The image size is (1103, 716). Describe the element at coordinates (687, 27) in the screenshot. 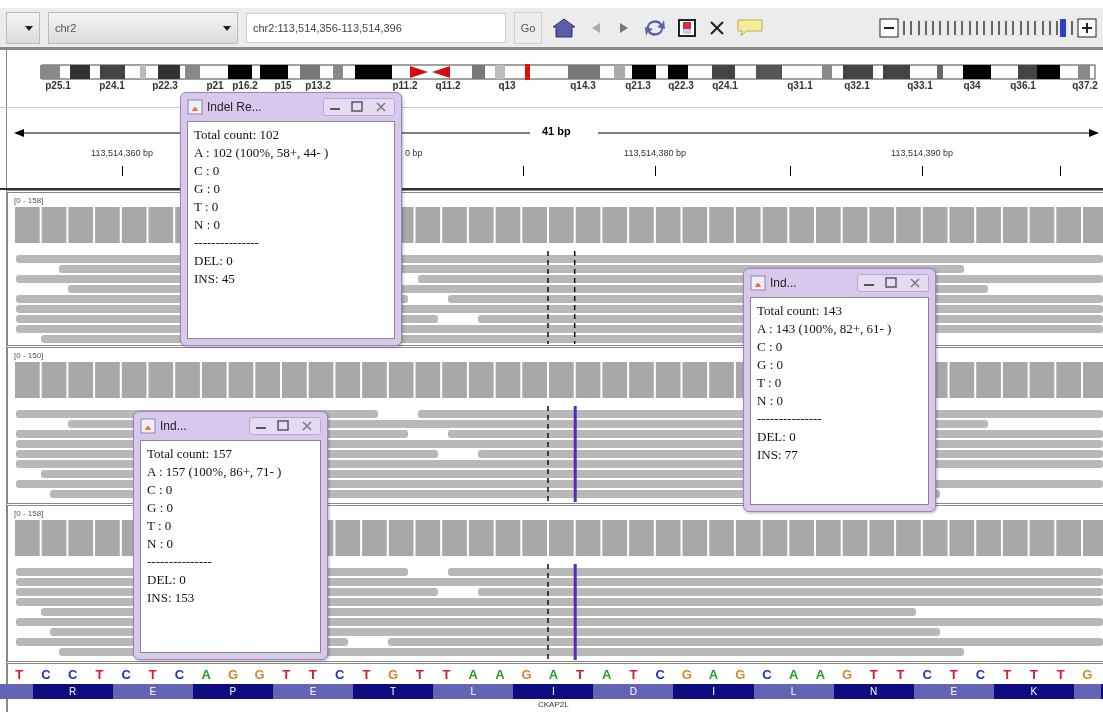

I see `region-icon` at that location.